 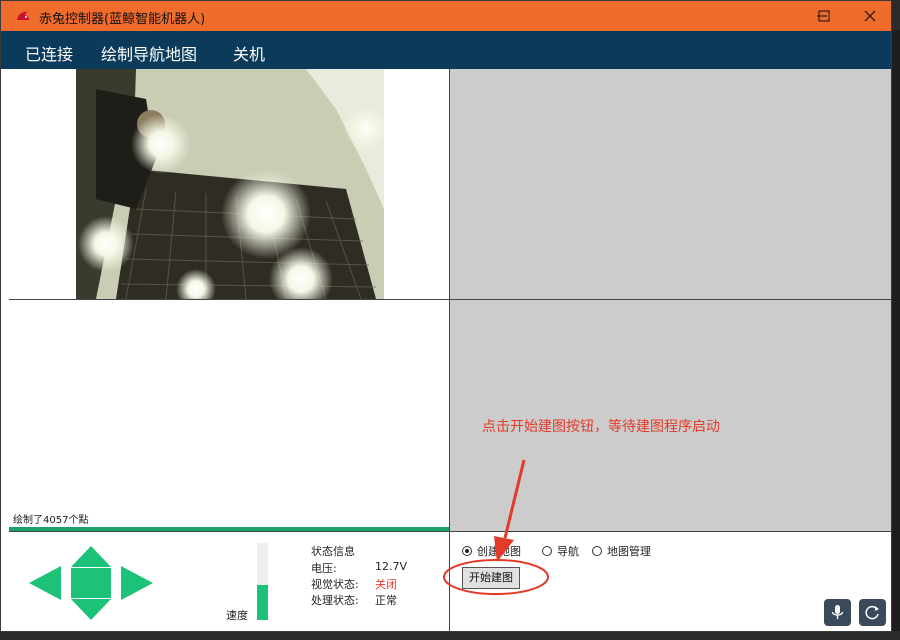 What do you see at coordinates (91, 609) in the screenshot?
I see `arrow-down-icon` at bounding box center [91, 609].